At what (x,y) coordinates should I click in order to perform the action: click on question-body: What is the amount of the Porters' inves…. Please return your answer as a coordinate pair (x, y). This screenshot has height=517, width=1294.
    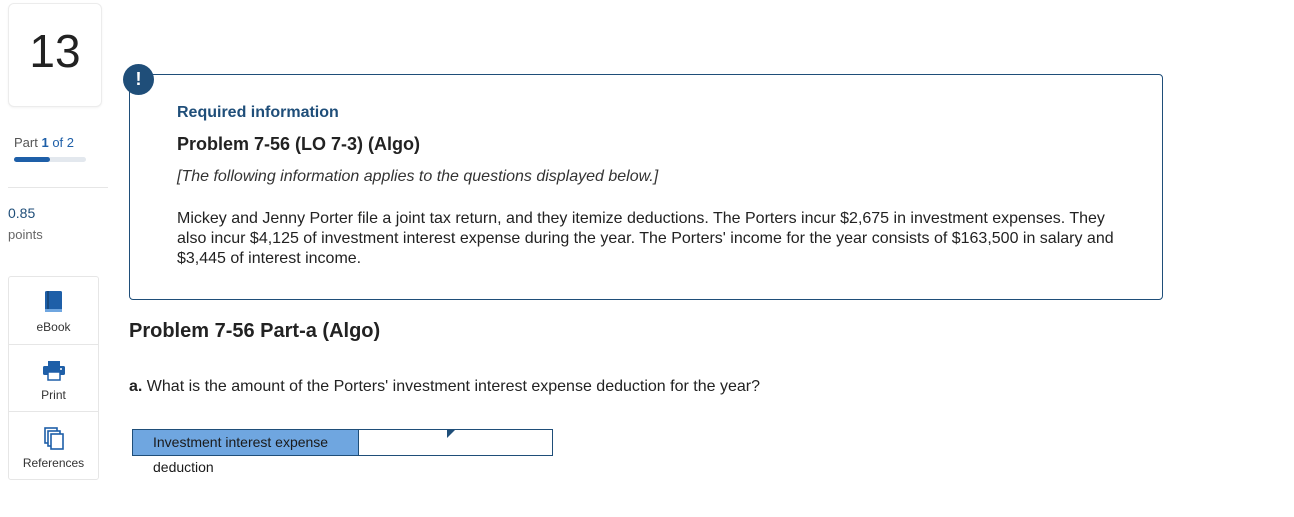
    Looking at the image, I should click on (453, 386).